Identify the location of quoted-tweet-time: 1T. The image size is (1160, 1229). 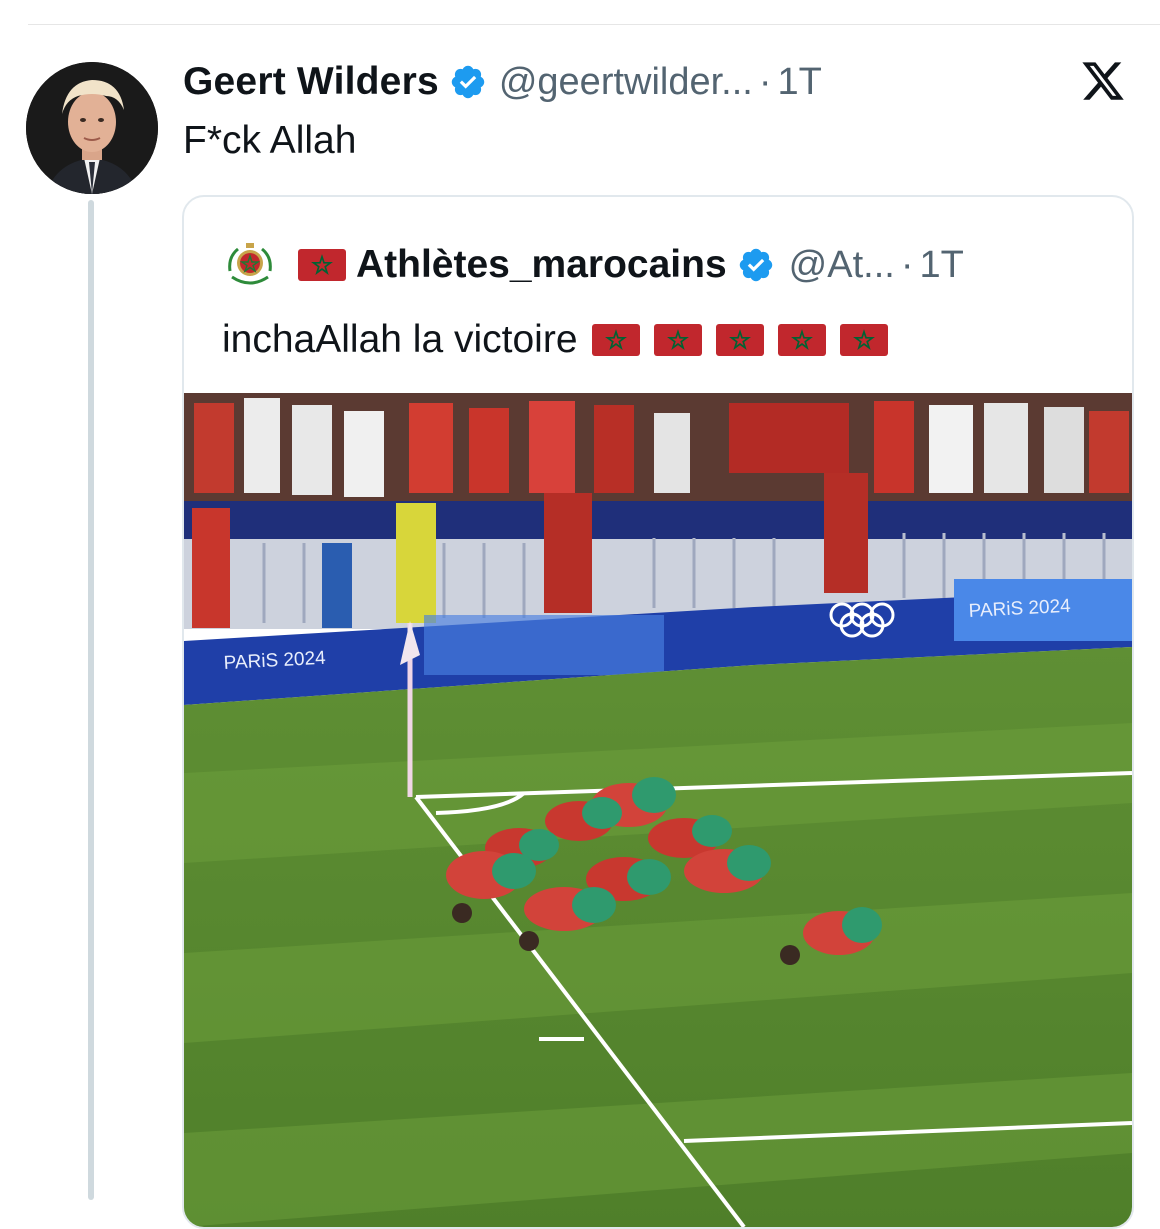
(941, 265).